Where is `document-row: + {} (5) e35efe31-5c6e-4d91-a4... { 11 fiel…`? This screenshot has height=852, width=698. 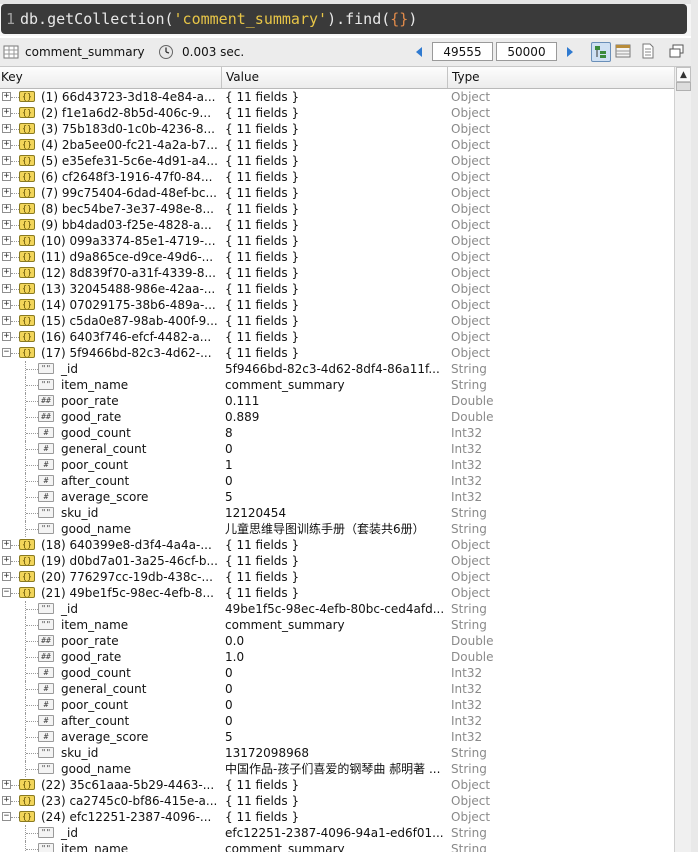 document-row: + {} (5) e35efe31-5c6e-4d91-a4... { 11 fiel… is located at coordinates (337, 161).